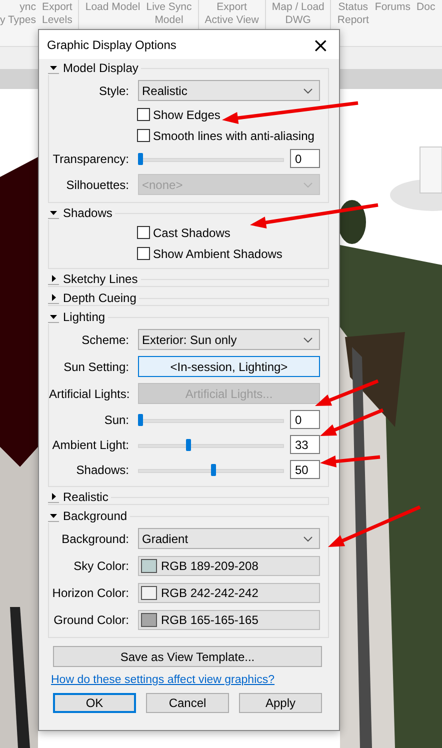 The width and height of the screenshot is (442, 748). What do you see at coordinates (100, 68) in the screenshot?
I see `section-title: Model Display` at bounding box center [100, 68].